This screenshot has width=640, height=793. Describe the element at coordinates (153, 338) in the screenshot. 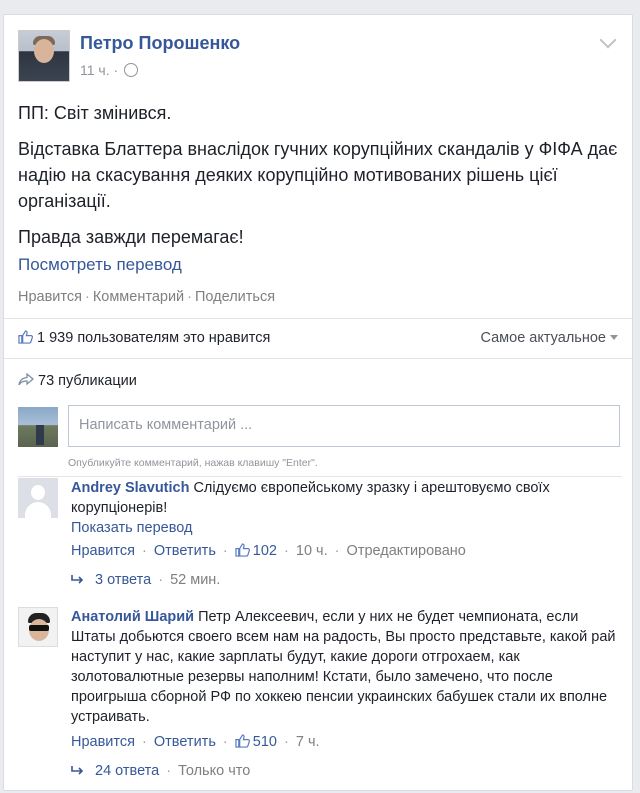

I see `likes-count-link: 1 939 пользователям это нравится` at that location.